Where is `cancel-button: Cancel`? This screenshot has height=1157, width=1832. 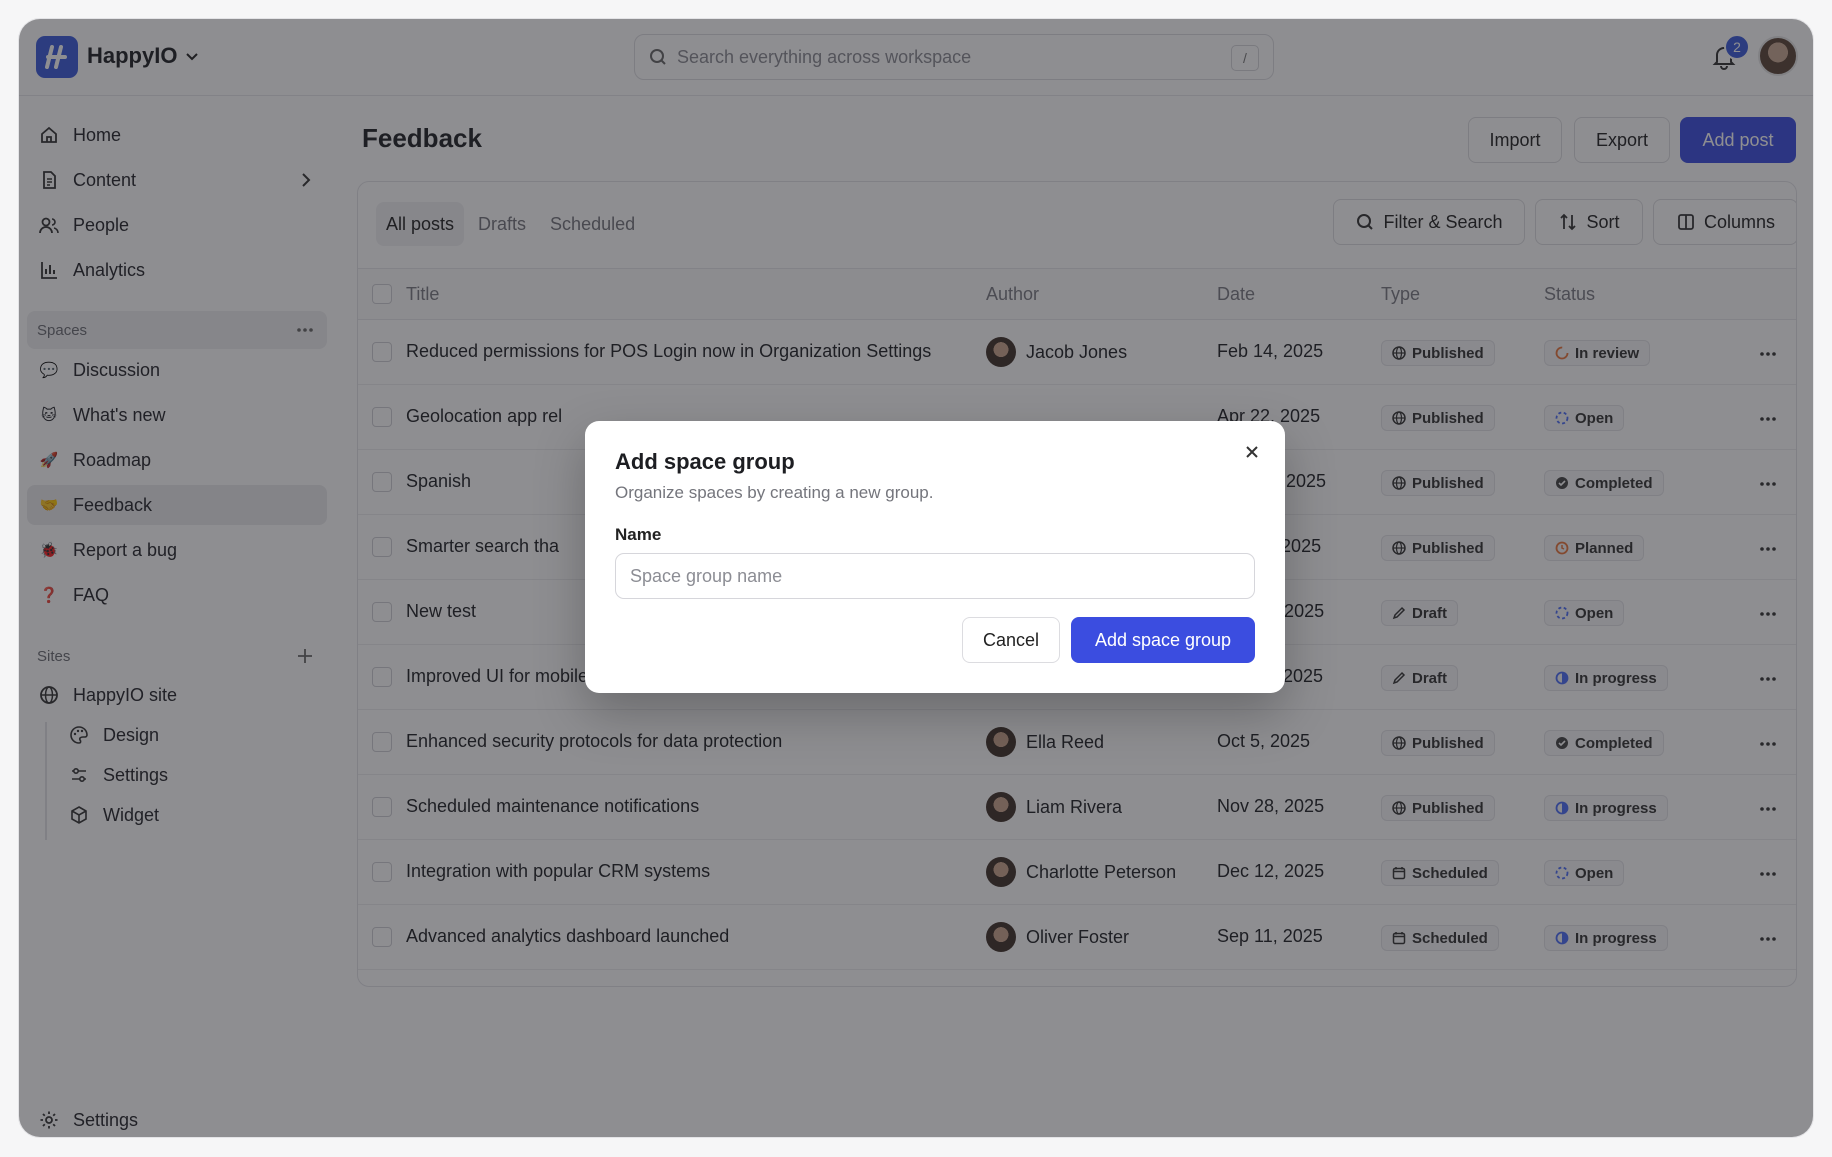 cancel-button: Cancel is located at coordinates (1011, 640).